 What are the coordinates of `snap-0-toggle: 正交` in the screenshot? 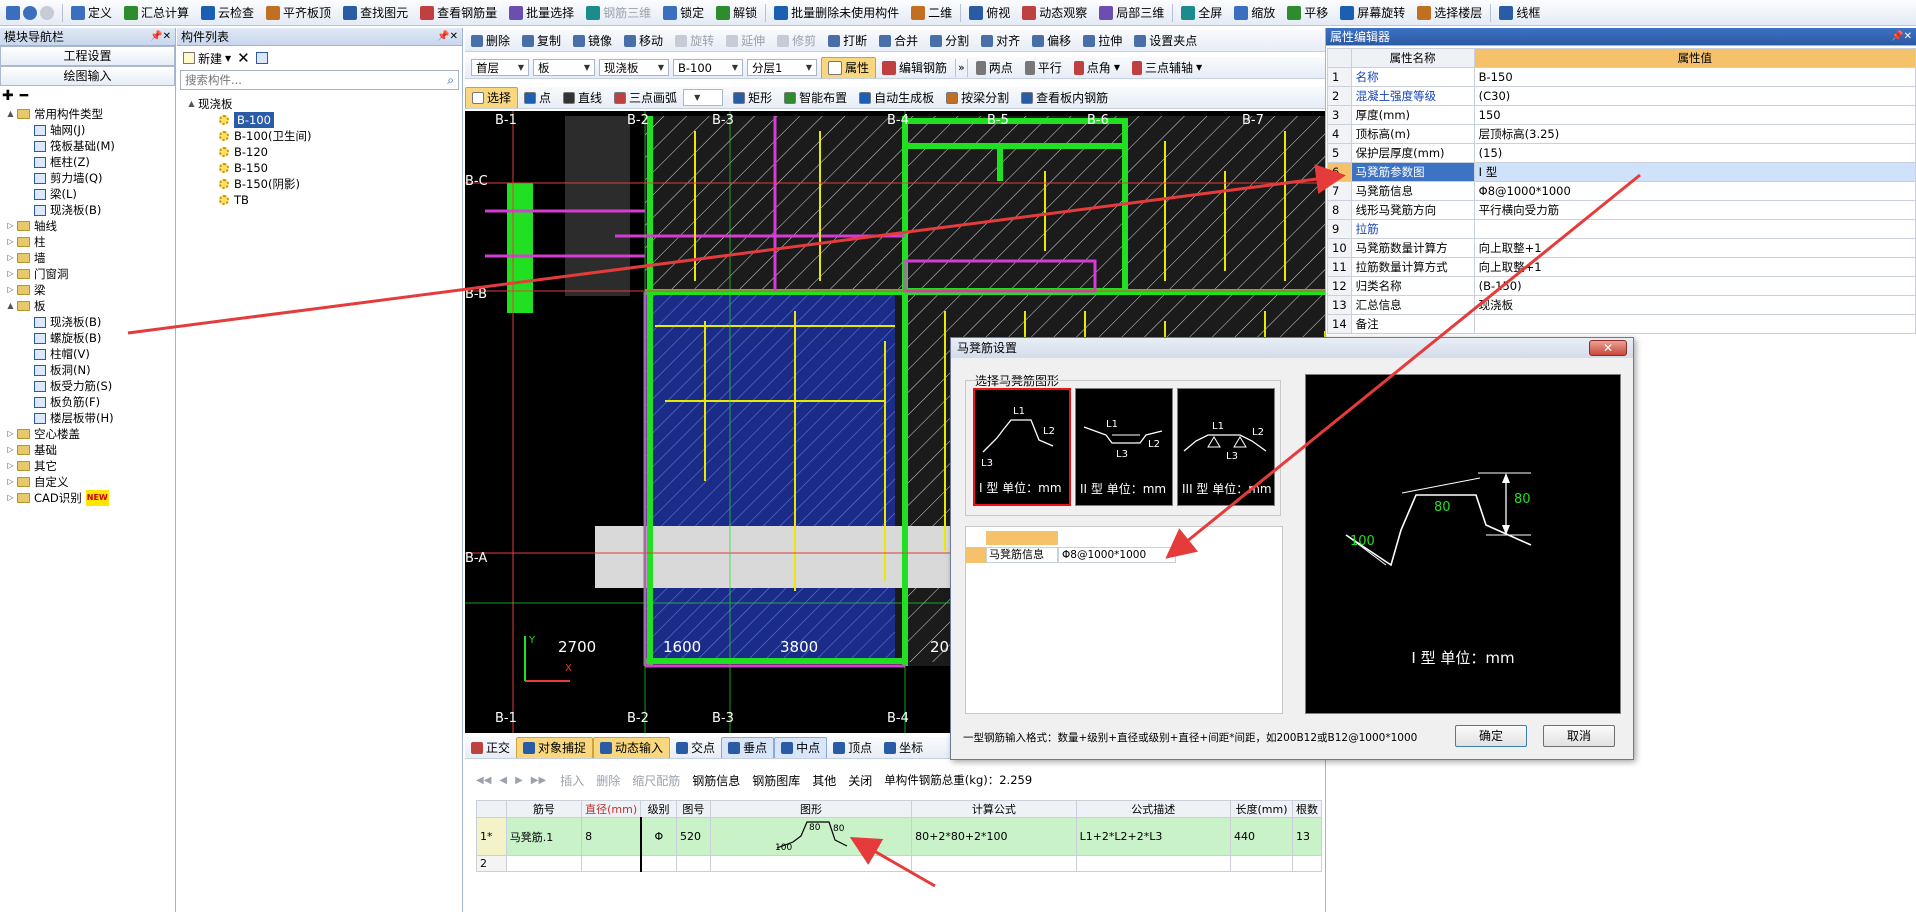 It's located at (490, 747).